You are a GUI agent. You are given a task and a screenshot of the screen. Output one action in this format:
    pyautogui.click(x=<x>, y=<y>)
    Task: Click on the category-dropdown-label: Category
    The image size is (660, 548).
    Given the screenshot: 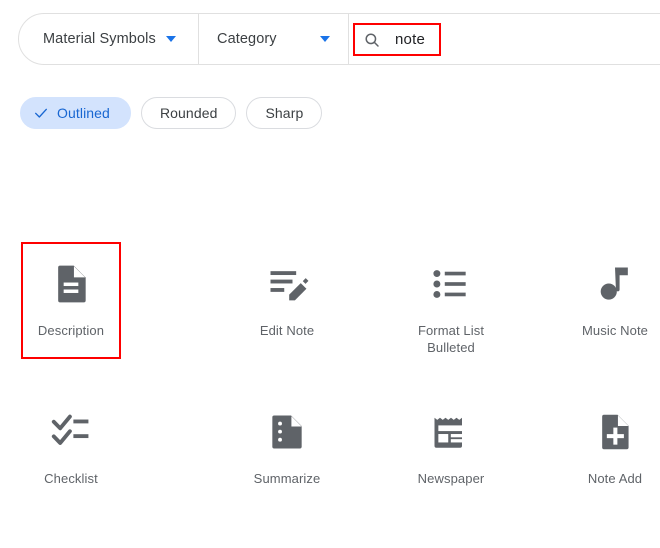 What is the action you would take?
    pyautogui.click(x=247, y=39)
    